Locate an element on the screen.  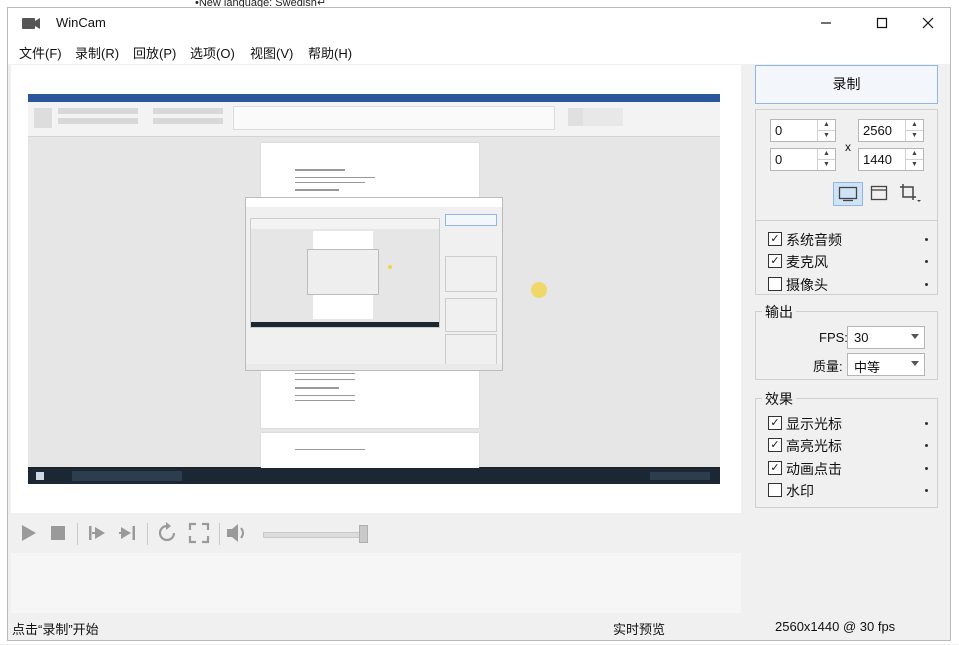
fps-value: 30 is located at coordinates (861, 337).